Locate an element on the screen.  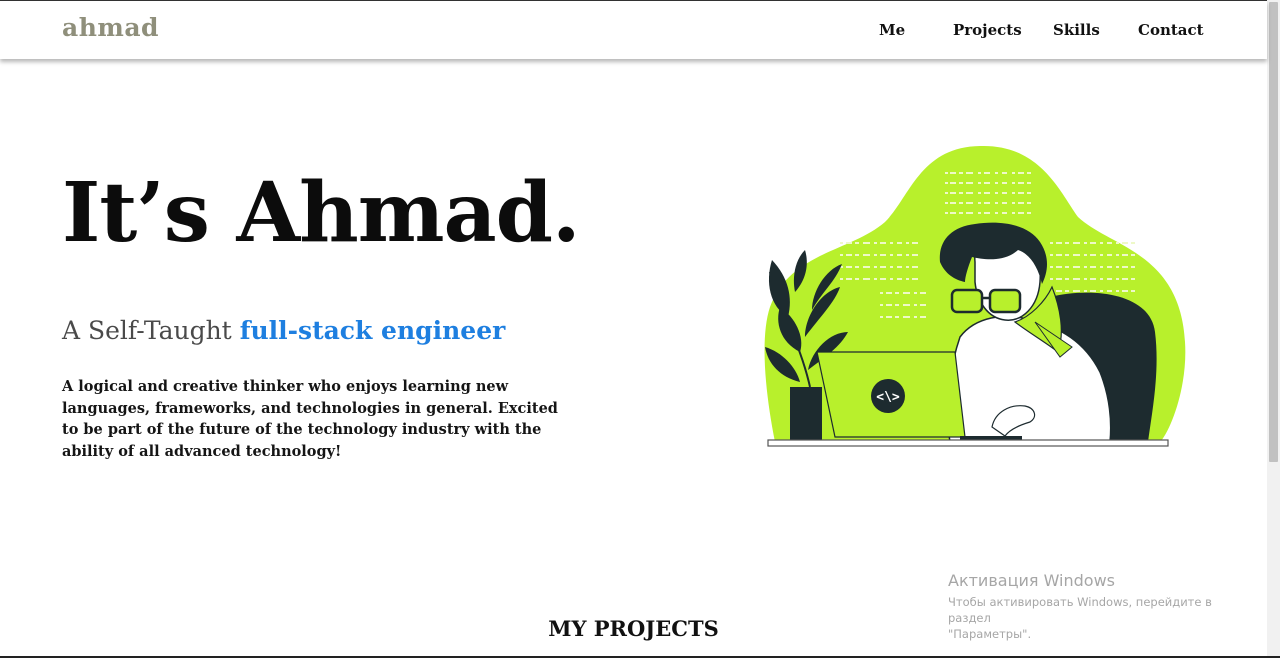
site-header: ahmad Me Projects Skills Contact is located at coordinates (633, 30).